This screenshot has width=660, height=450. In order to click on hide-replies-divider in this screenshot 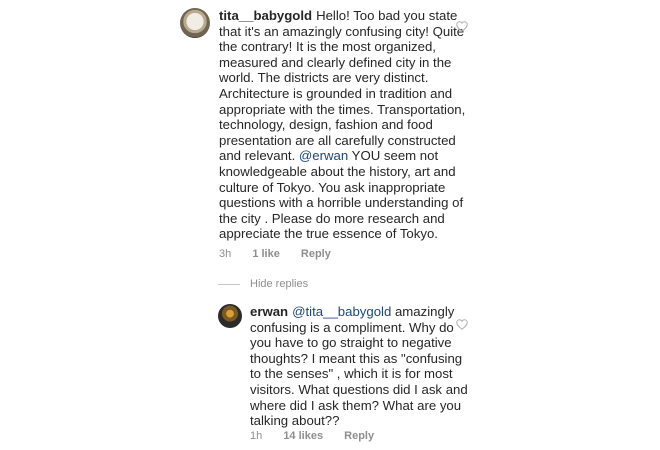, I will do `click(229, 284)`.